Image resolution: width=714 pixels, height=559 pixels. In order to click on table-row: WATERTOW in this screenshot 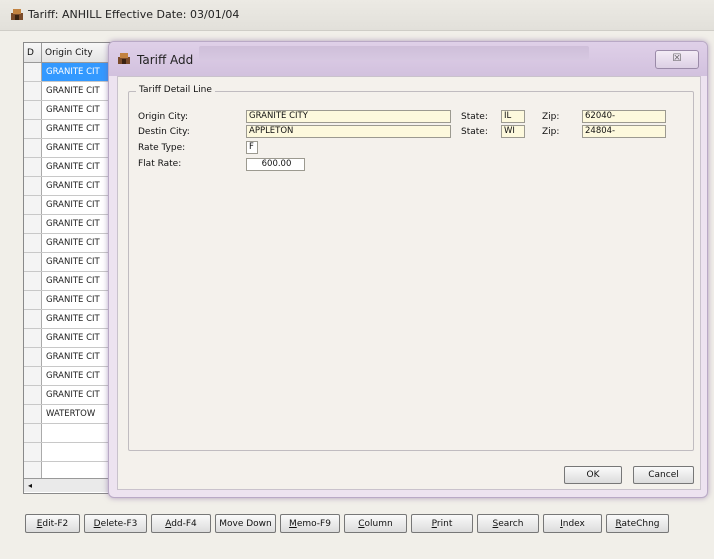, I will do `click(71, 414)`.